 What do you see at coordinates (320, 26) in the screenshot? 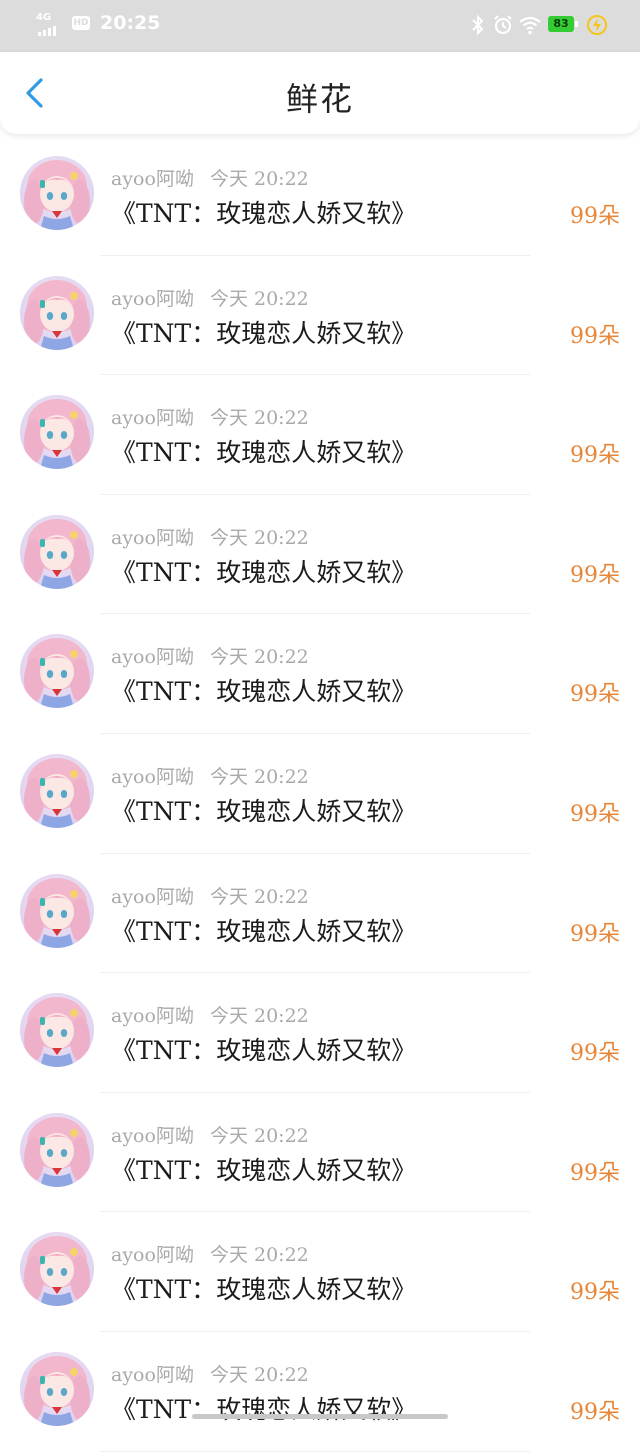
I see `status-bar: 4G HD 20:25 83` at bounding box center [320, 26].